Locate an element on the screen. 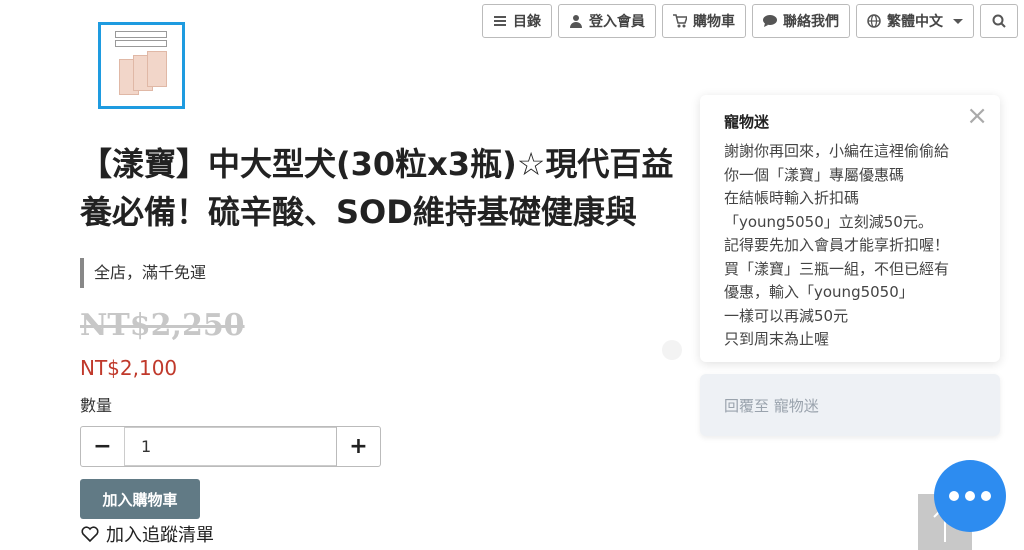  product-title: 【漾寶】中大型犬(30粒x3瓶)☆現代百益 養必備！硫辛酸、SOD維持基礎健康與 is located at coordinates (400, 188).